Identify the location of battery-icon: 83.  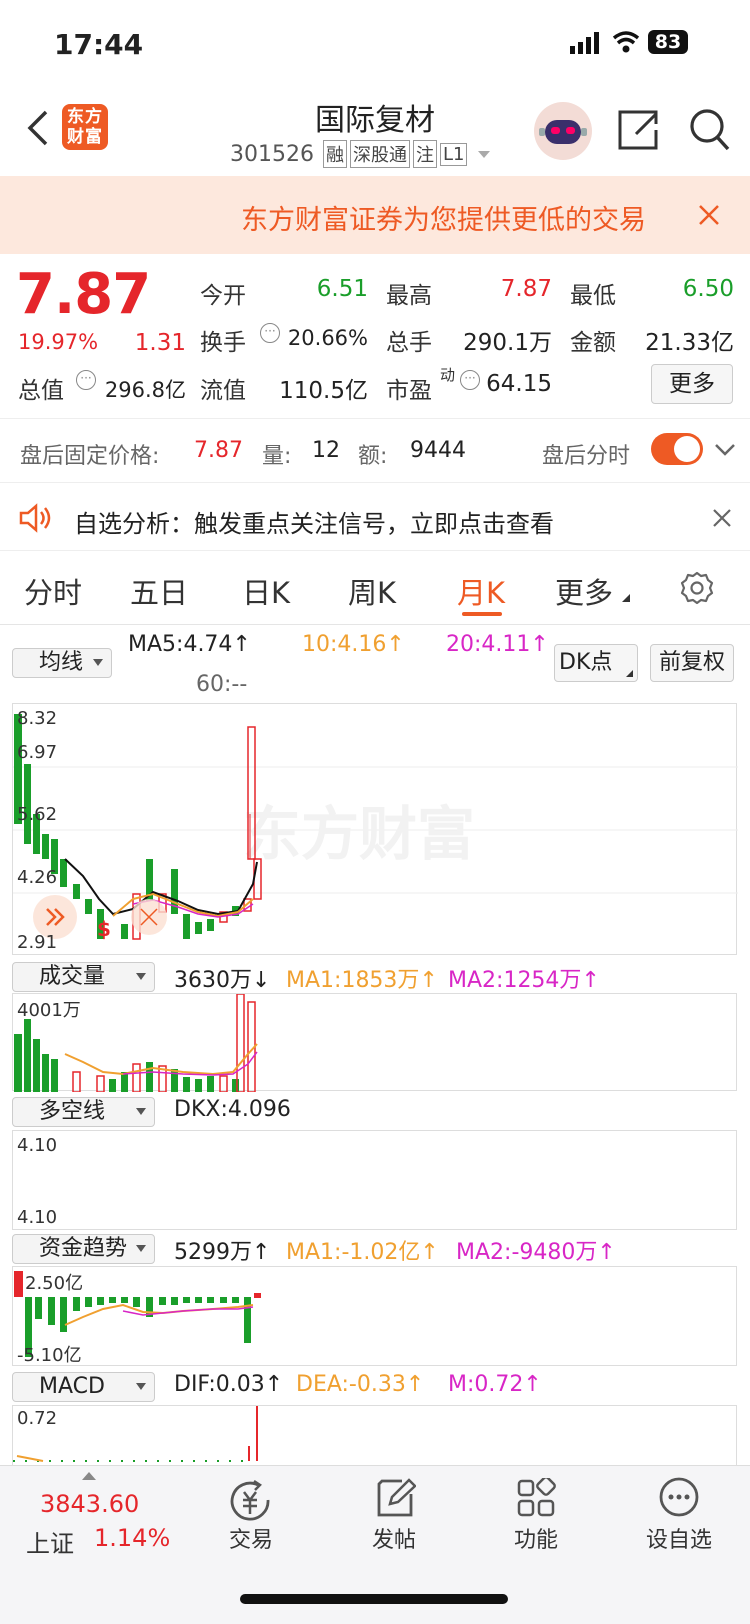
(668, 42).